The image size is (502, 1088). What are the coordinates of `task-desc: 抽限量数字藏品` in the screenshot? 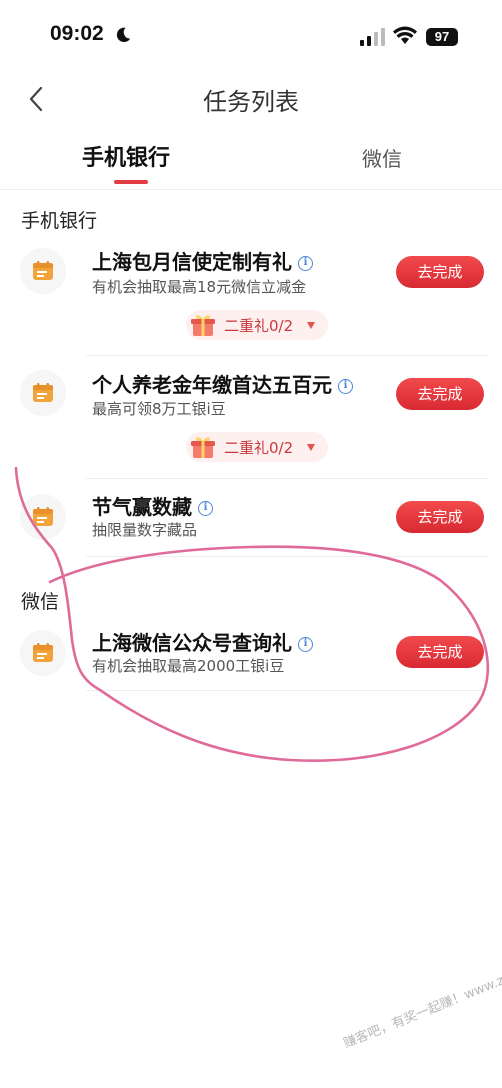 It's located at (145, 530).